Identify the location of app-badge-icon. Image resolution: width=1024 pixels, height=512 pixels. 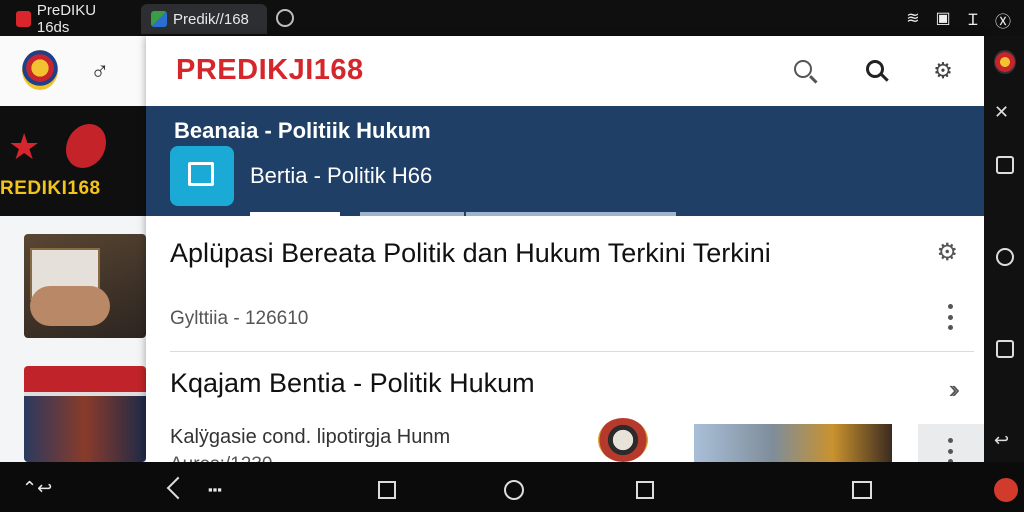
(1006, 490).